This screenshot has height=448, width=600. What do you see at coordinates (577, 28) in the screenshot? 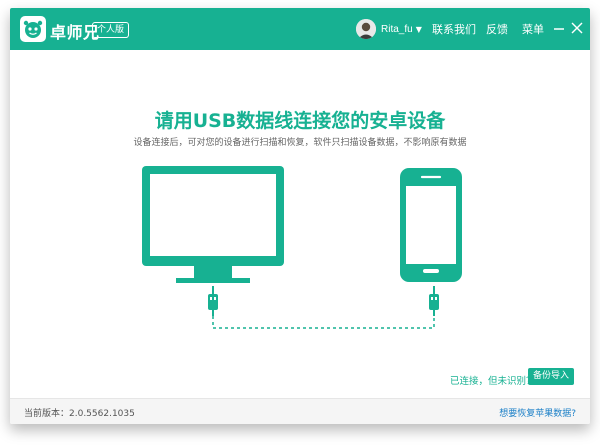
I see `close-icon` at bounding box center [577, 28].